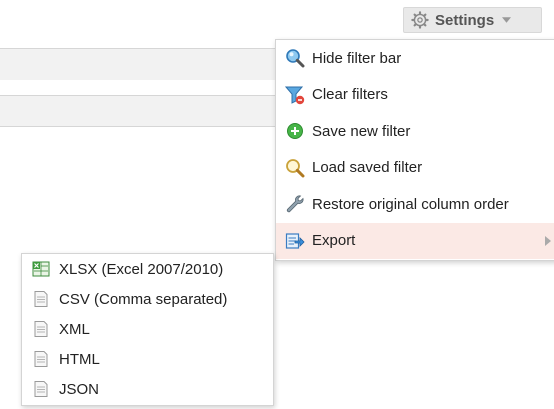  What do you see at coordinates (415, 58) in the screenshot?
I see `menu-item-hide-filter-bar: Hide filter bar` at bounding box center [415, 58].